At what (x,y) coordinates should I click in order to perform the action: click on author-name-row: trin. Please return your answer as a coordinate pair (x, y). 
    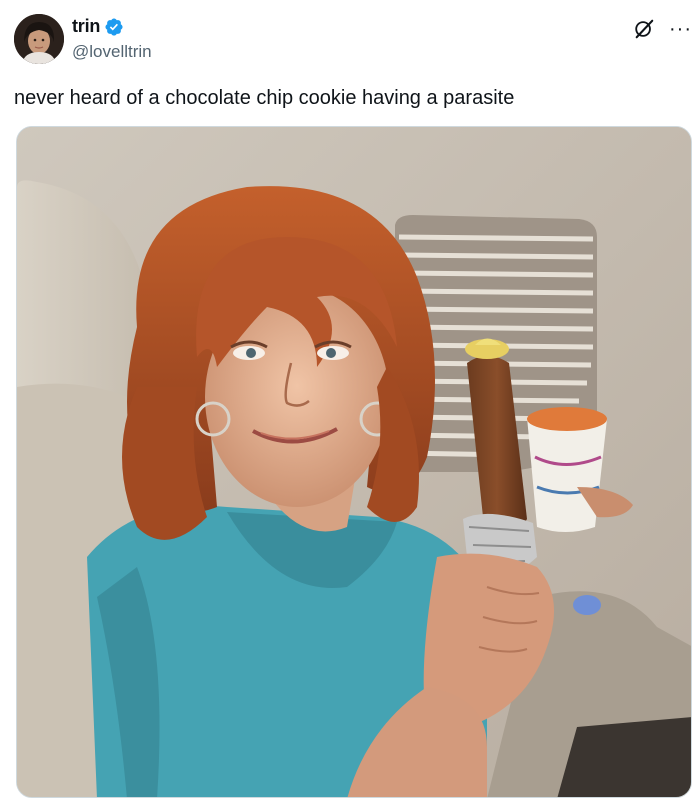
    Looking at the image, I should click on (98, 26).